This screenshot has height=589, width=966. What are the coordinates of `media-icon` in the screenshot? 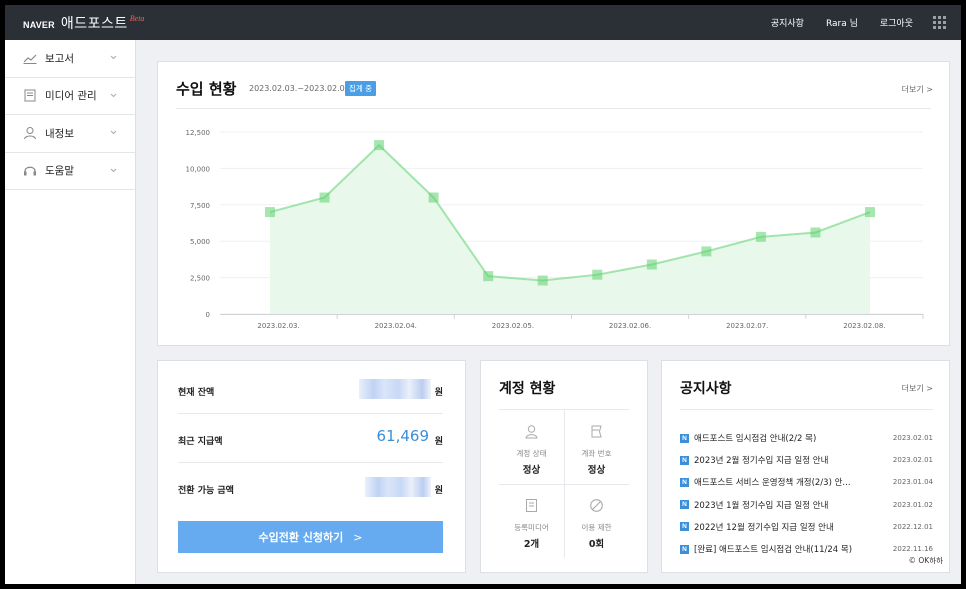 It's located at (30, 96).